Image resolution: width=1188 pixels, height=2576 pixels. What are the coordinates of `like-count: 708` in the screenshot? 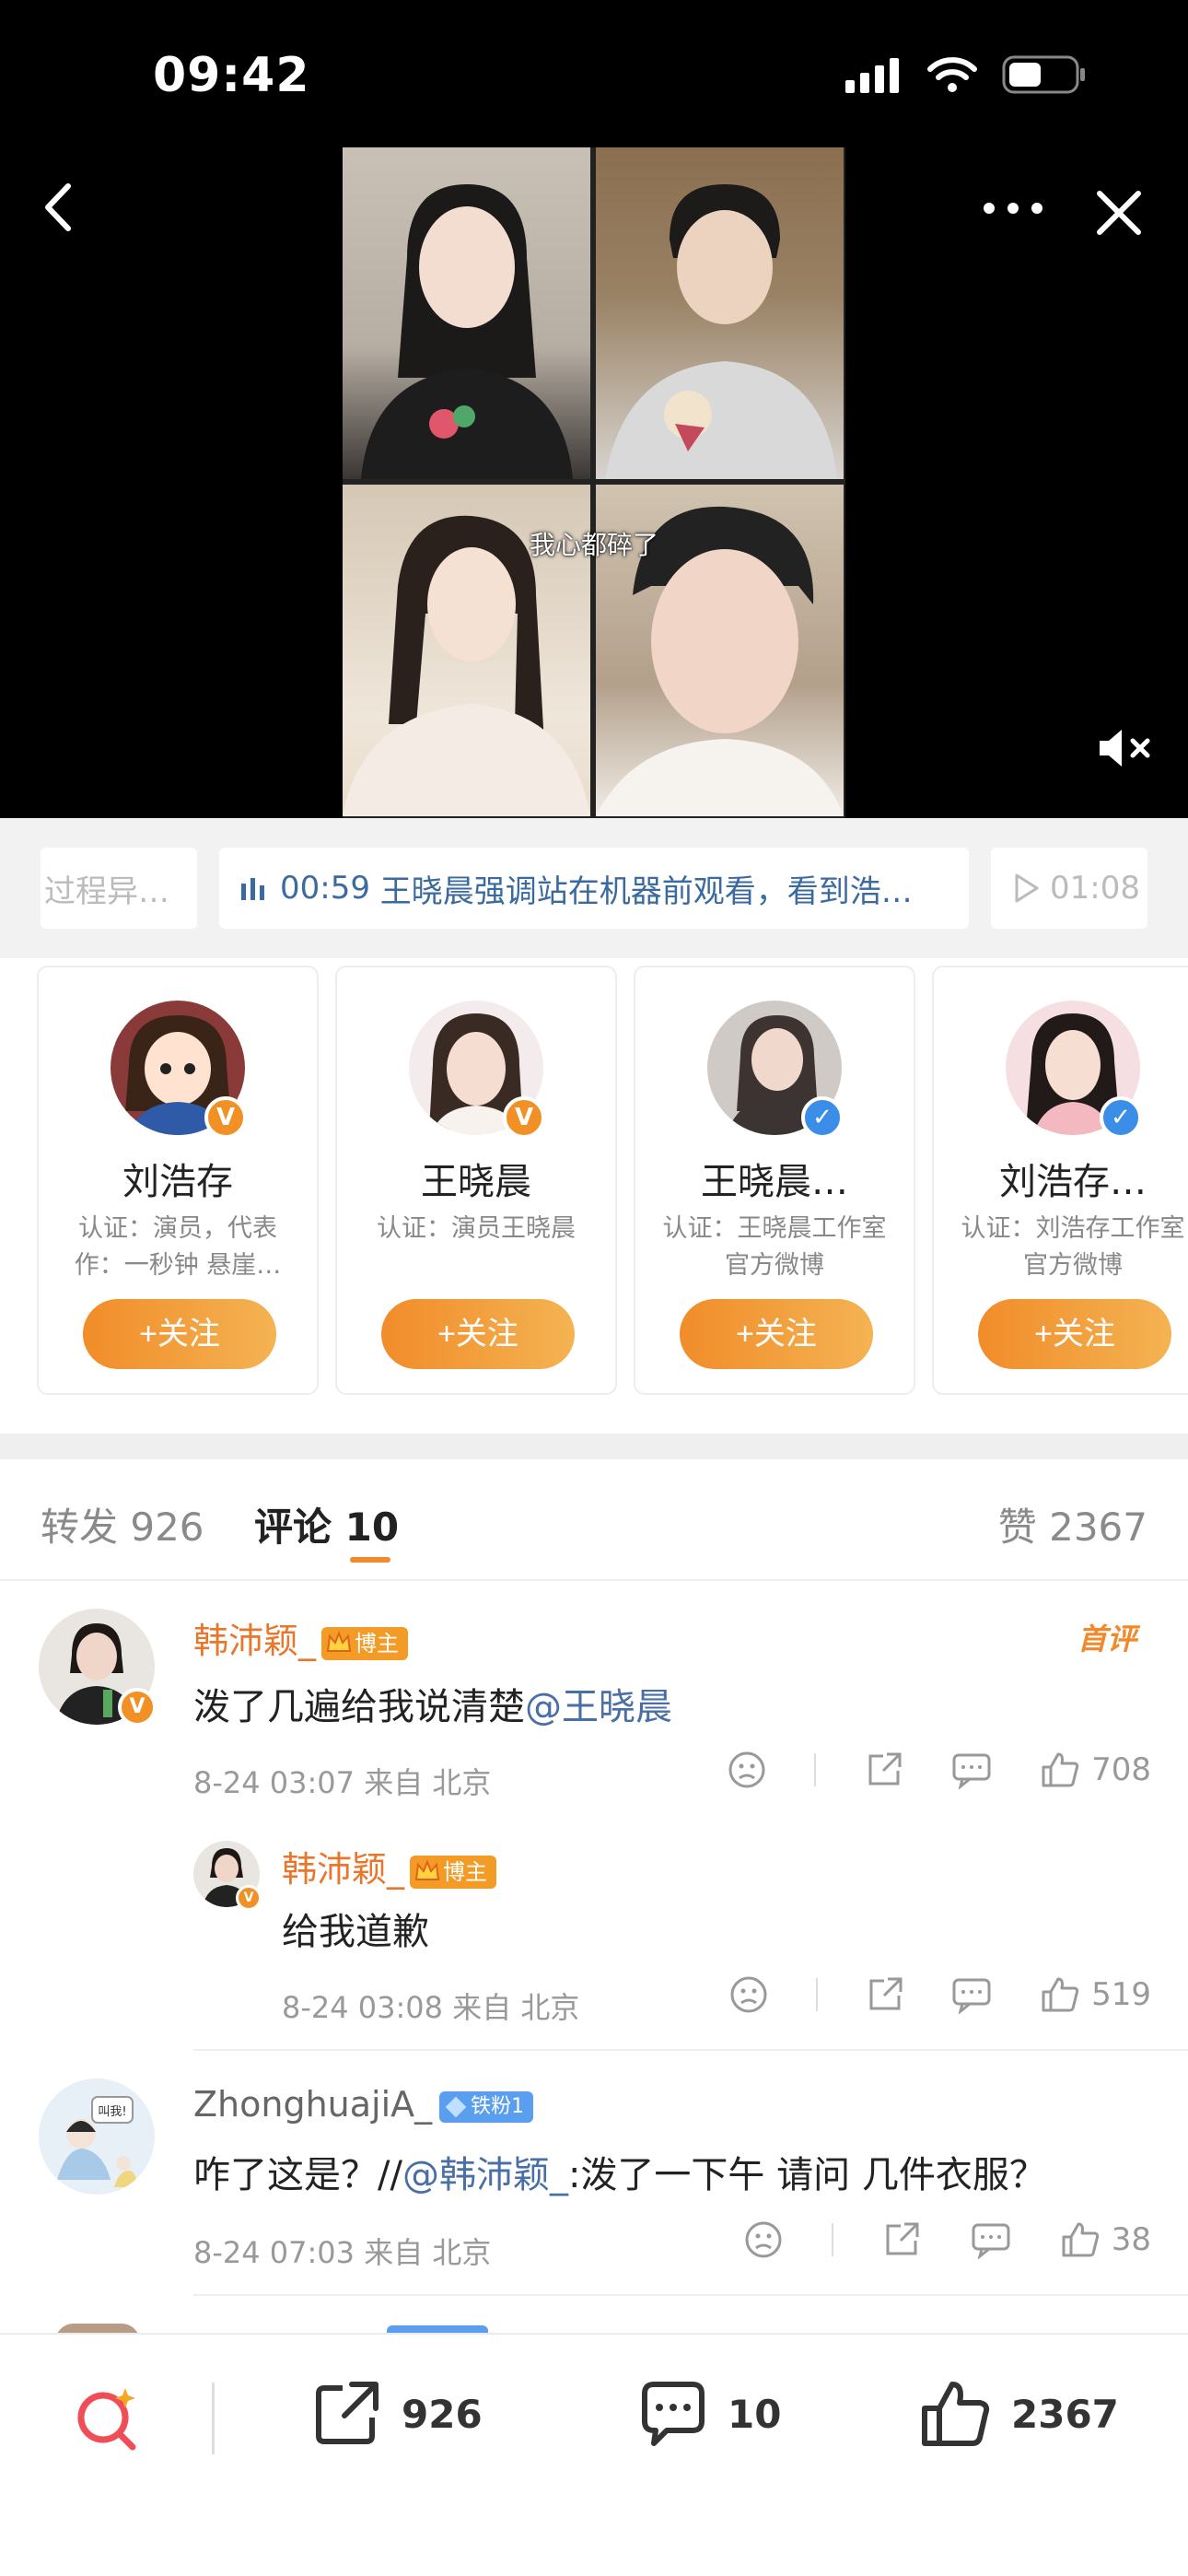 It's located at (1121, 1769).